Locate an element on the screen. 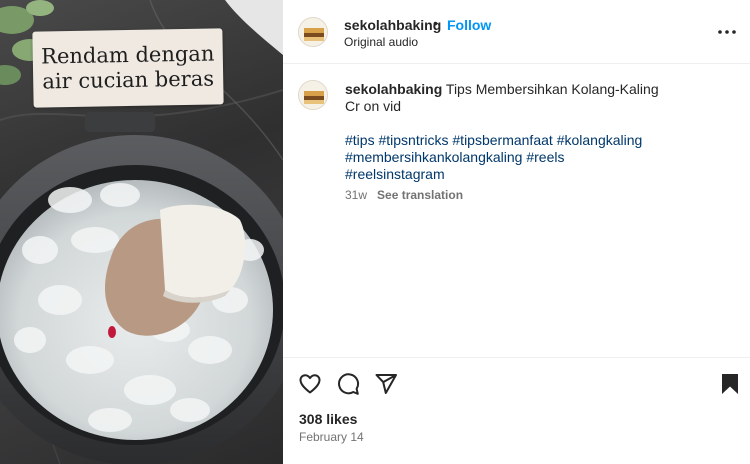 The height and width of the screenshot is (464, 750). caption-title: Tips Membersihkan Kolang-Kaling is located at coordinates (552, 89).